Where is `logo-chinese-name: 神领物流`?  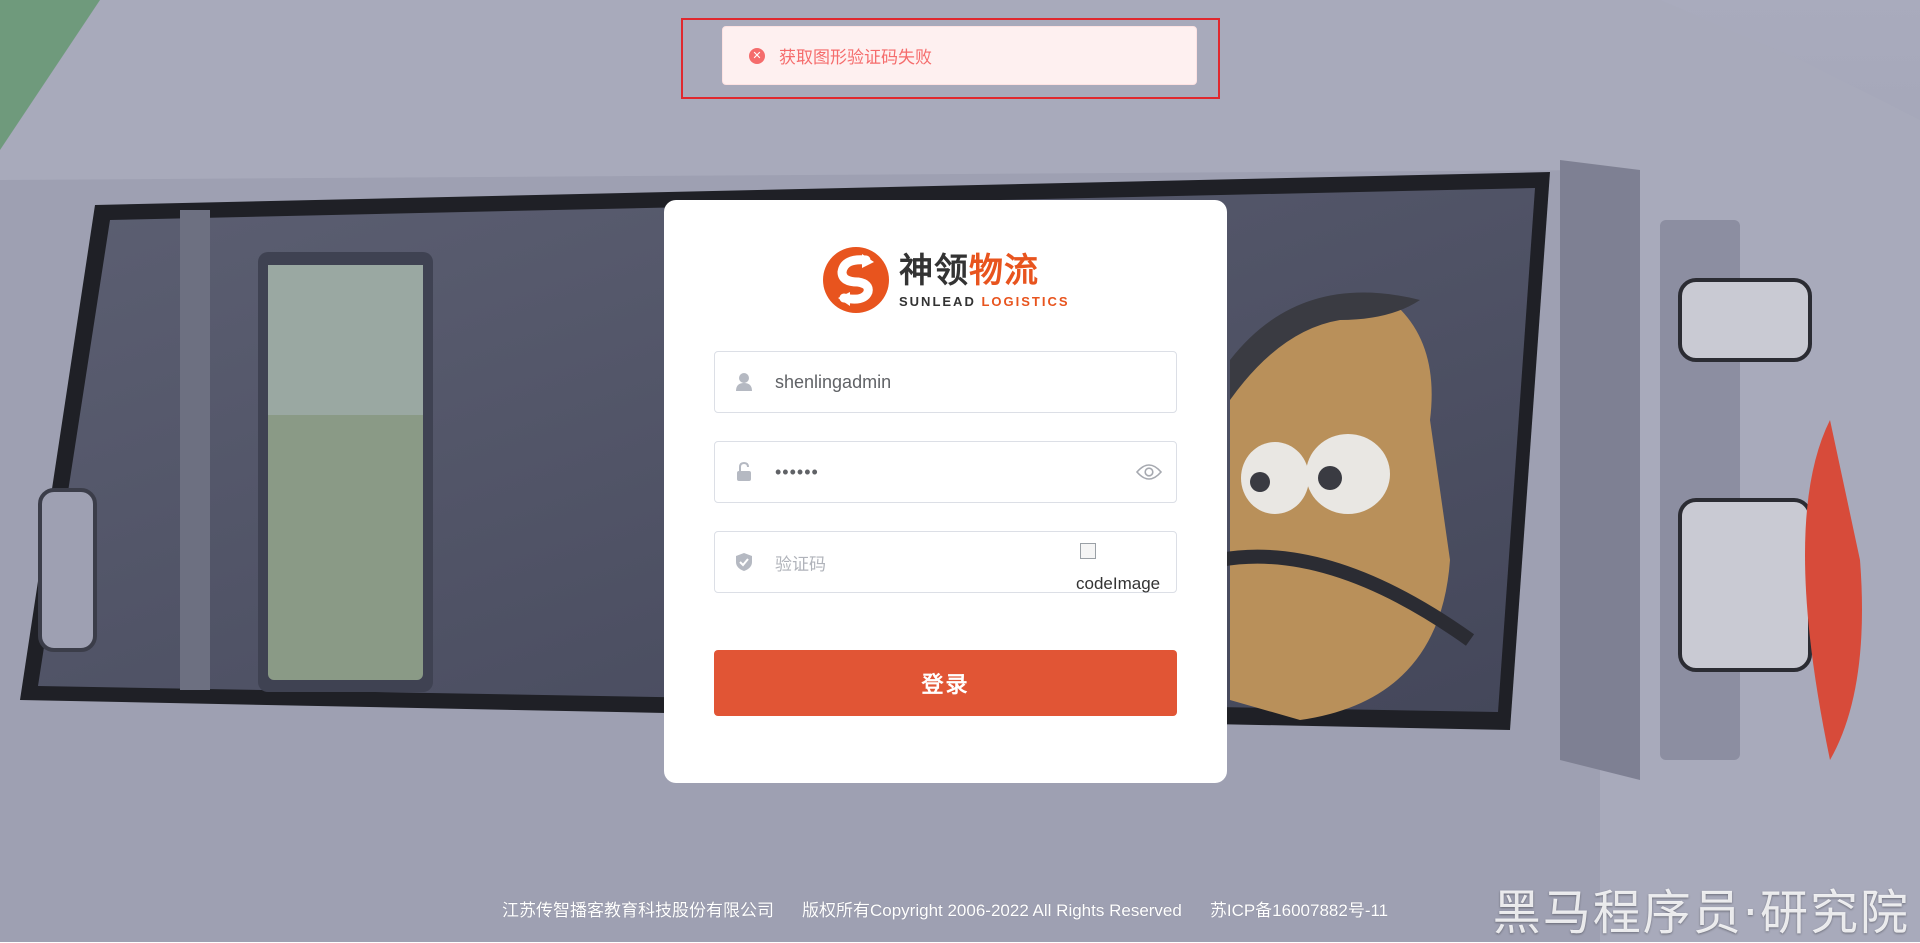 logo-chinese-name: 神领物流 is located at coordinates (969, 270).